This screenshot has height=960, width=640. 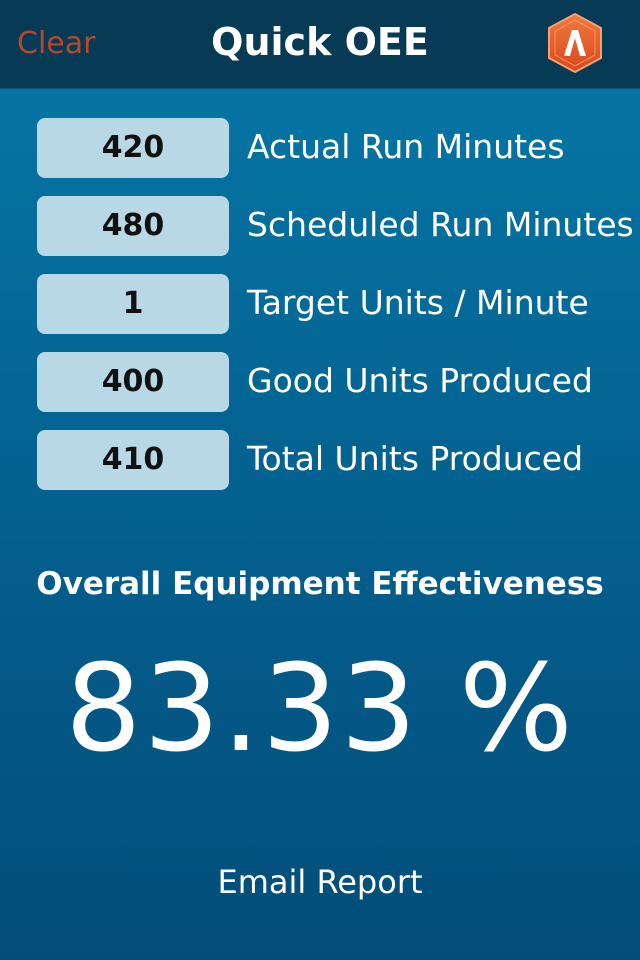 I want to click on app-logo-graphic, so click(x=575, y=43).